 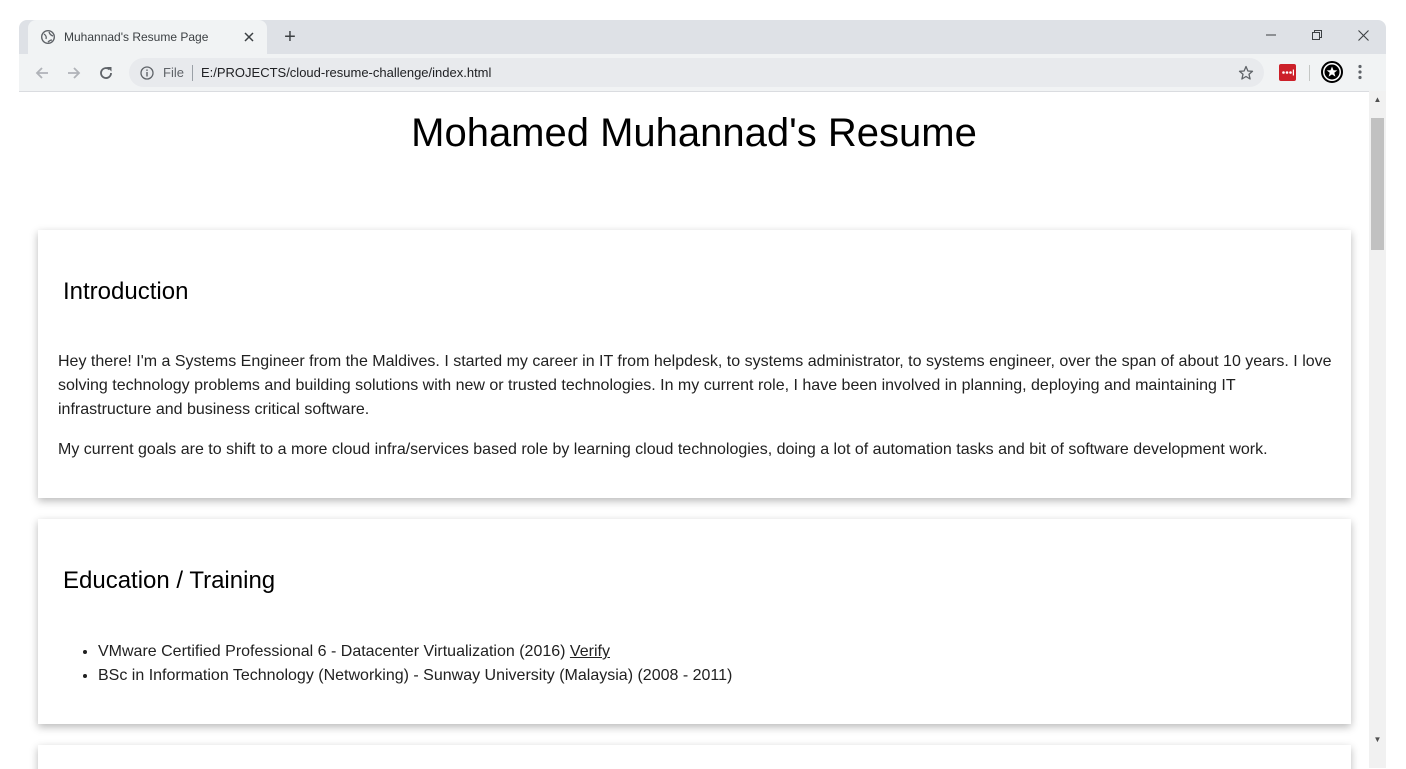 I want to click on window-close-button, so click(x=1363, y=35).